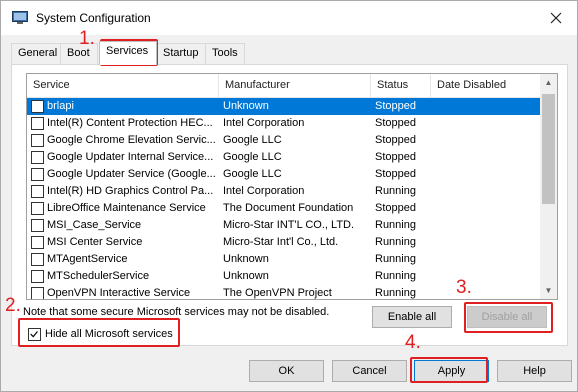 The width and height of the screenshot is (578, 392). Describe the element at coordinates (277, 293) in the screenshot. I see `manufacturer-cell: The OpenVPN Project` at that location.